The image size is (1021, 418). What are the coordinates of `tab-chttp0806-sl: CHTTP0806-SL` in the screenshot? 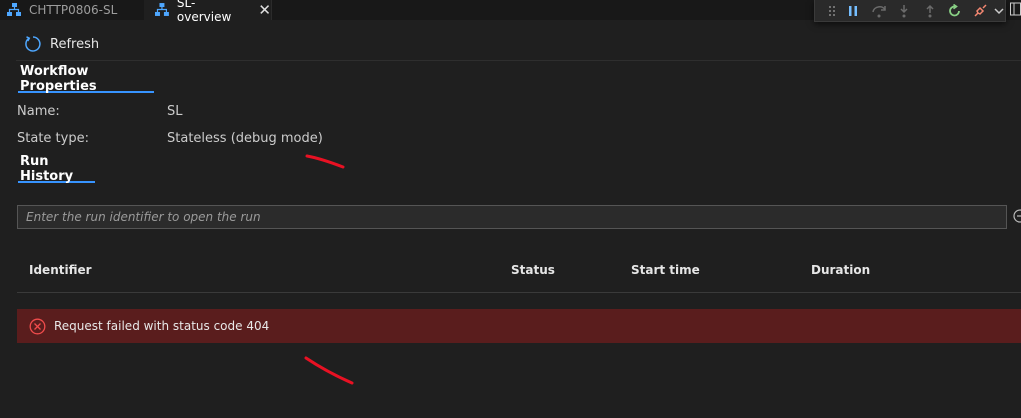 It's located at (72, 10).